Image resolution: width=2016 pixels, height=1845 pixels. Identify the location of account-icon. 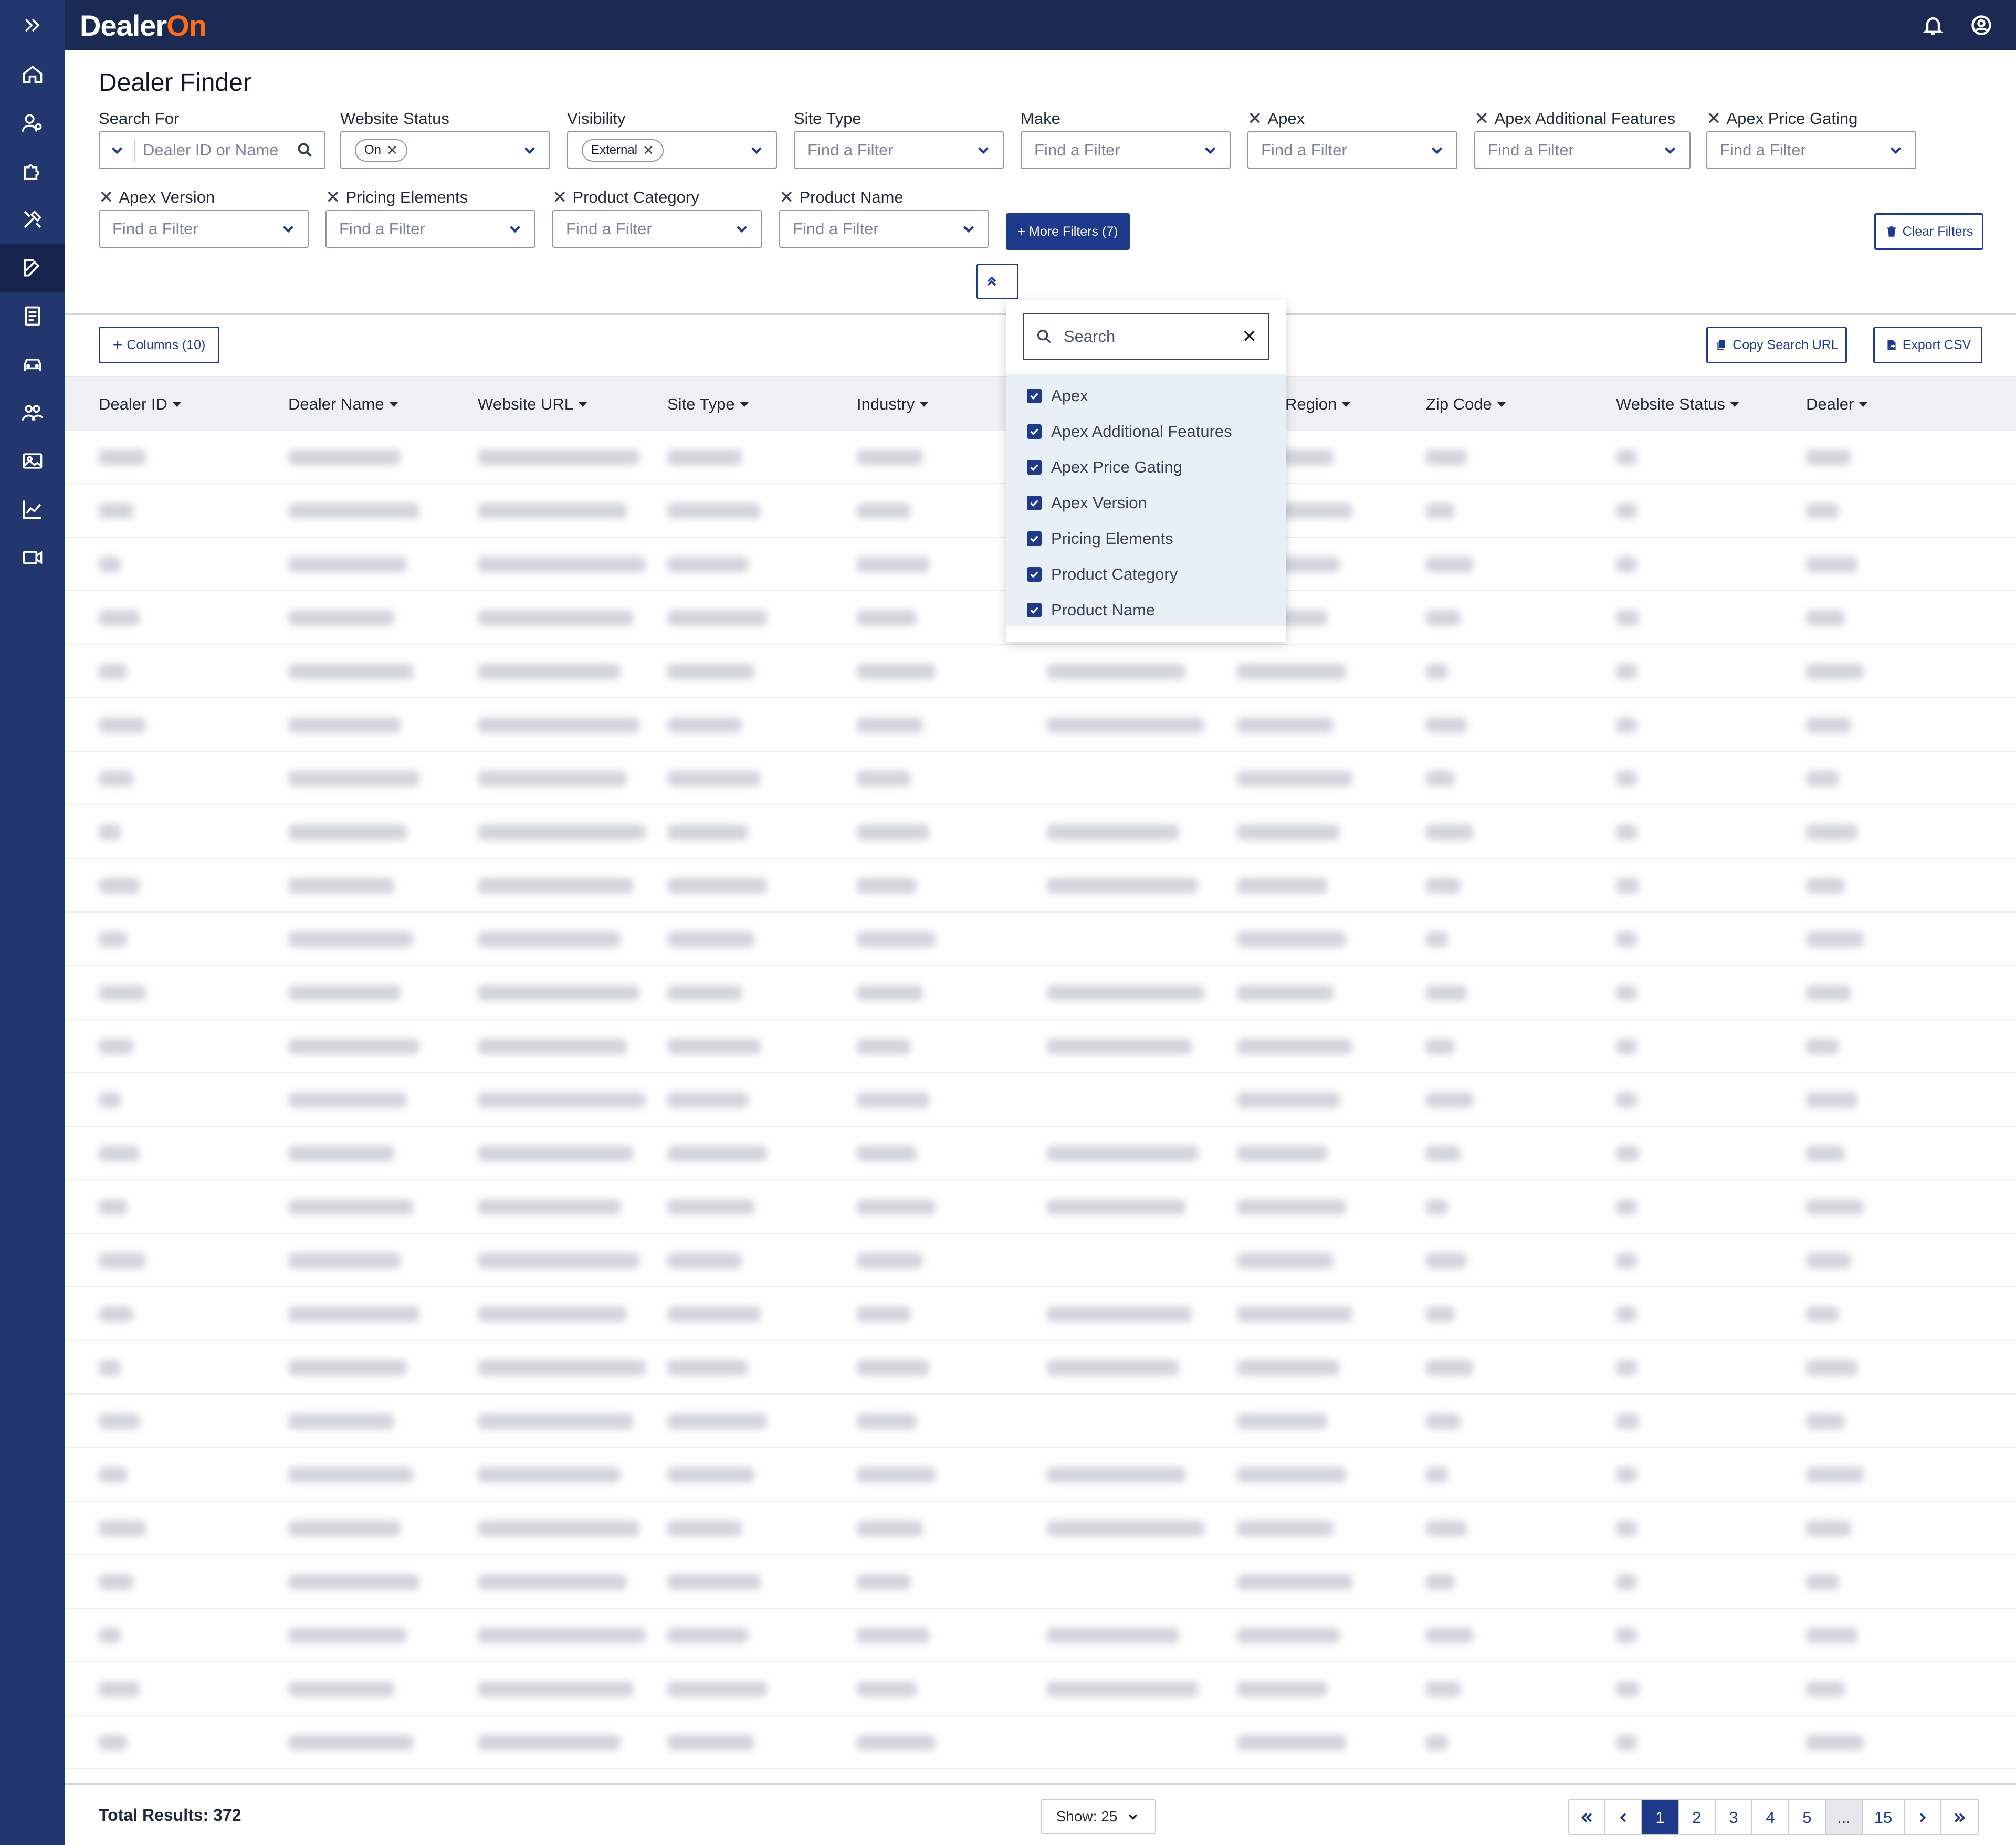
(1981, 26).